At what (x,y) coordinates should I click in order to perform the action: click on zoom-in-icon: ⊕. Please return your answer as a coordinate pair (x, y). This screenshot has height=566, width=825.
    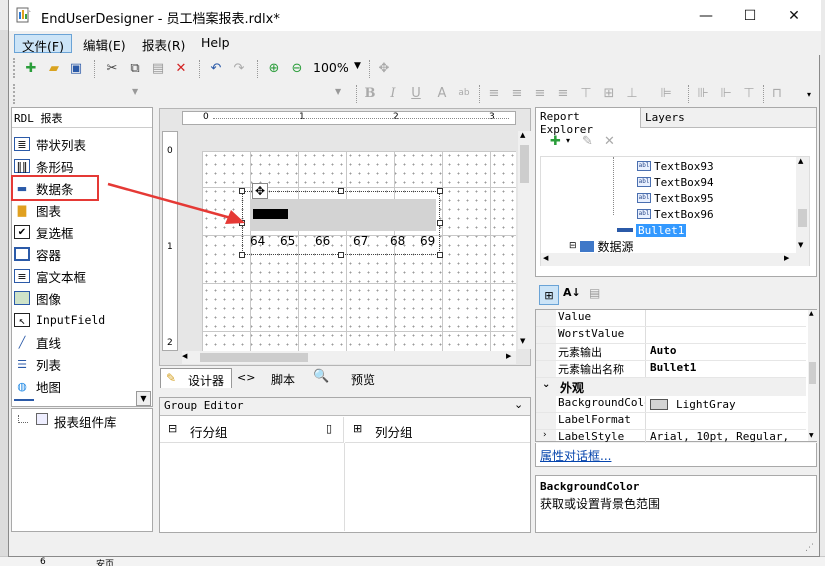
    Looking at the image, I should click on (274, 68).